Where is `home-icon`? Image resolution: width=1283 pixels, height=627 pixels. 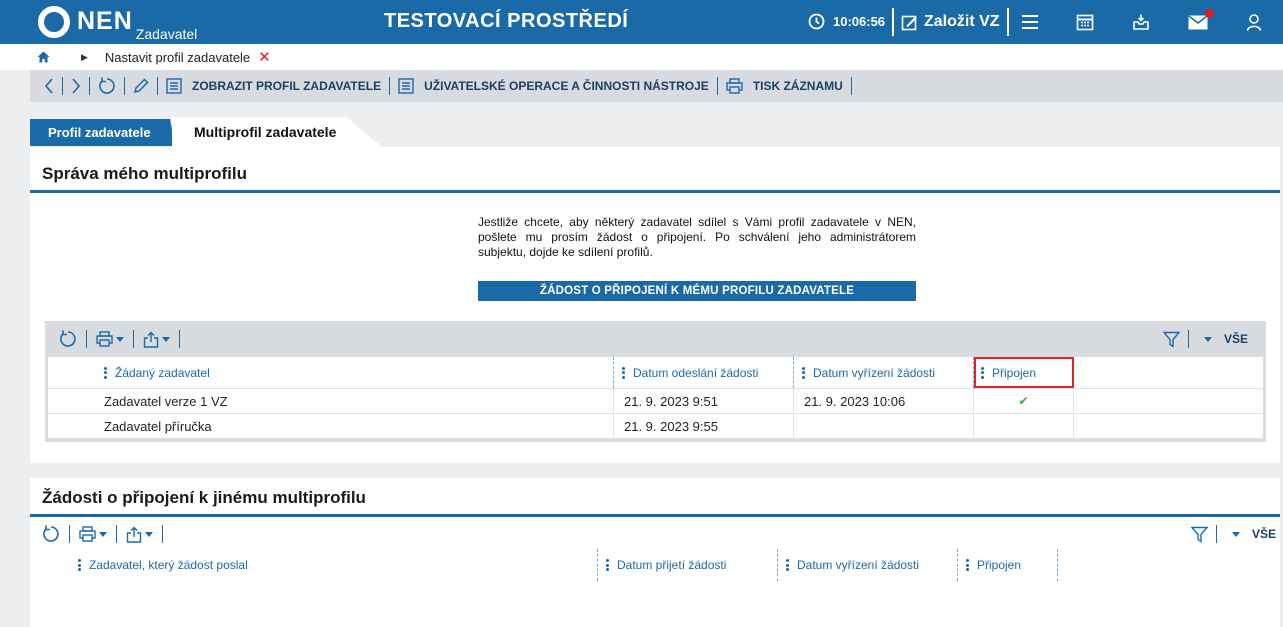 home-icon is located at coordinates (43, 57).